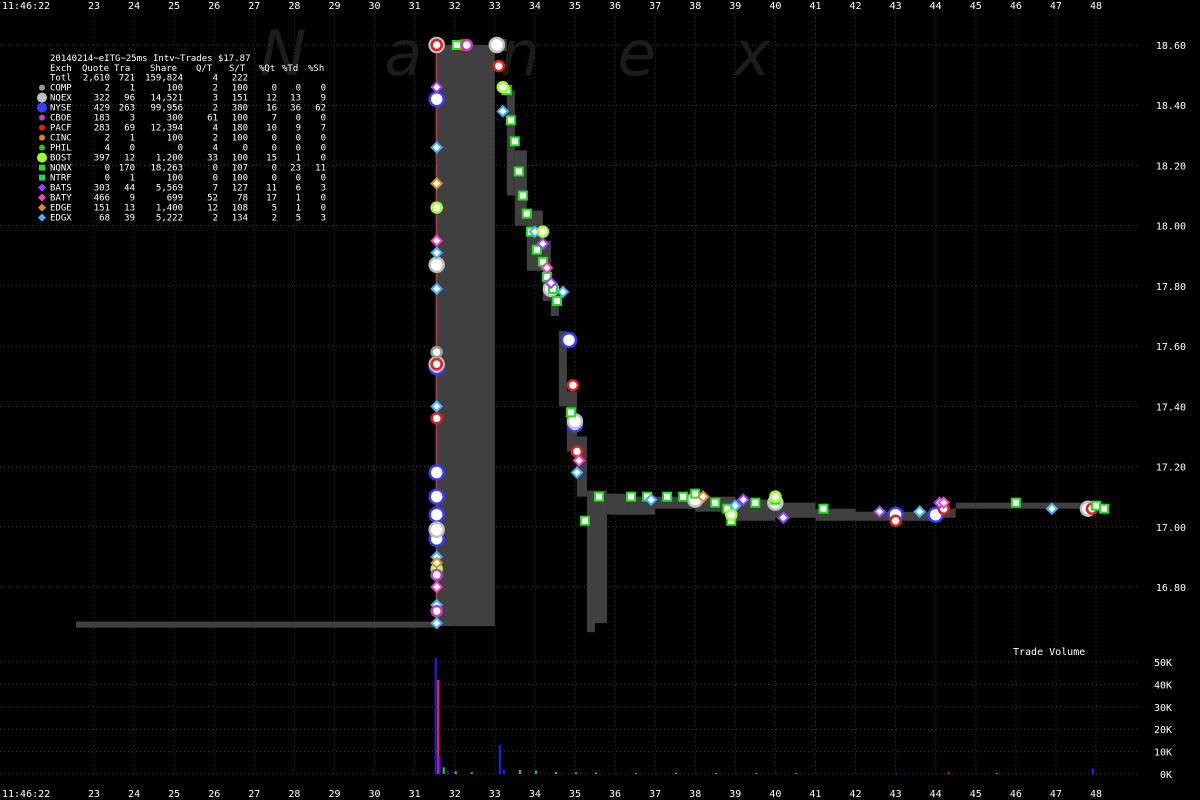 The image size is (1200, 800). Describe the element at coordinates (61, 139) in the screenshot. I see `table-exch-label: CINC` at that location.